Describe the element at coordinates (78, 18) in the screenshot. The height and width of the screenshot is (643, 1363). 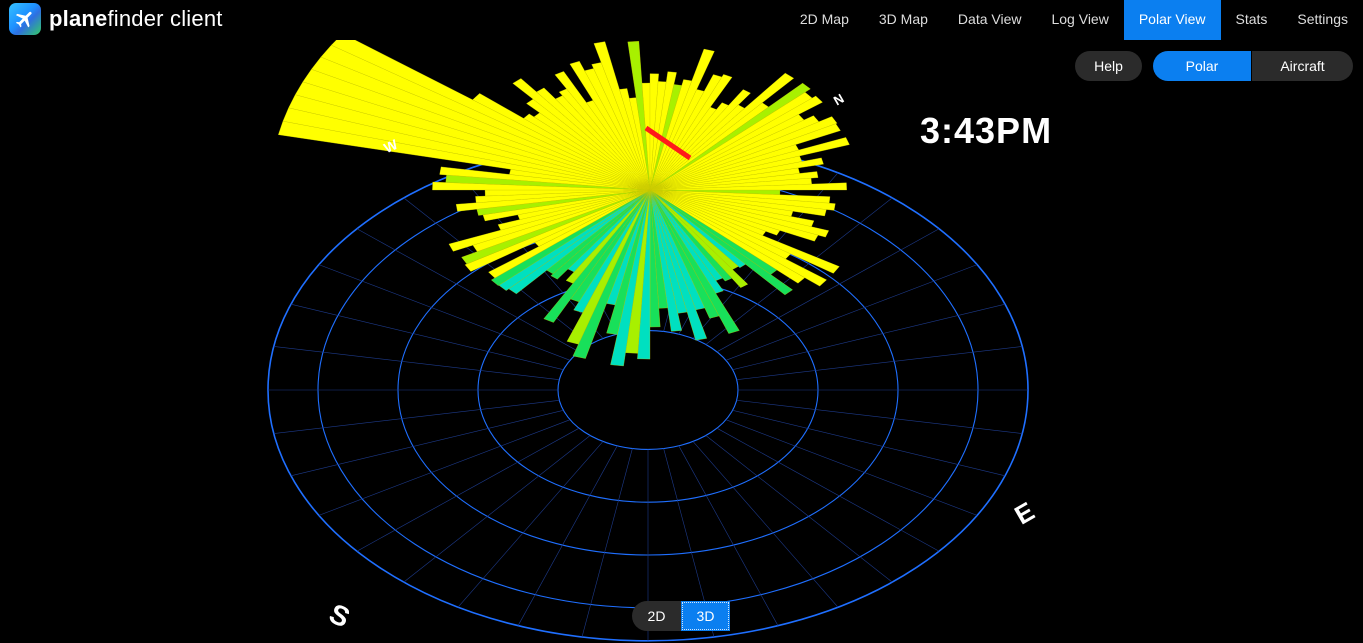
I see `brand-bold: plane` at that location.